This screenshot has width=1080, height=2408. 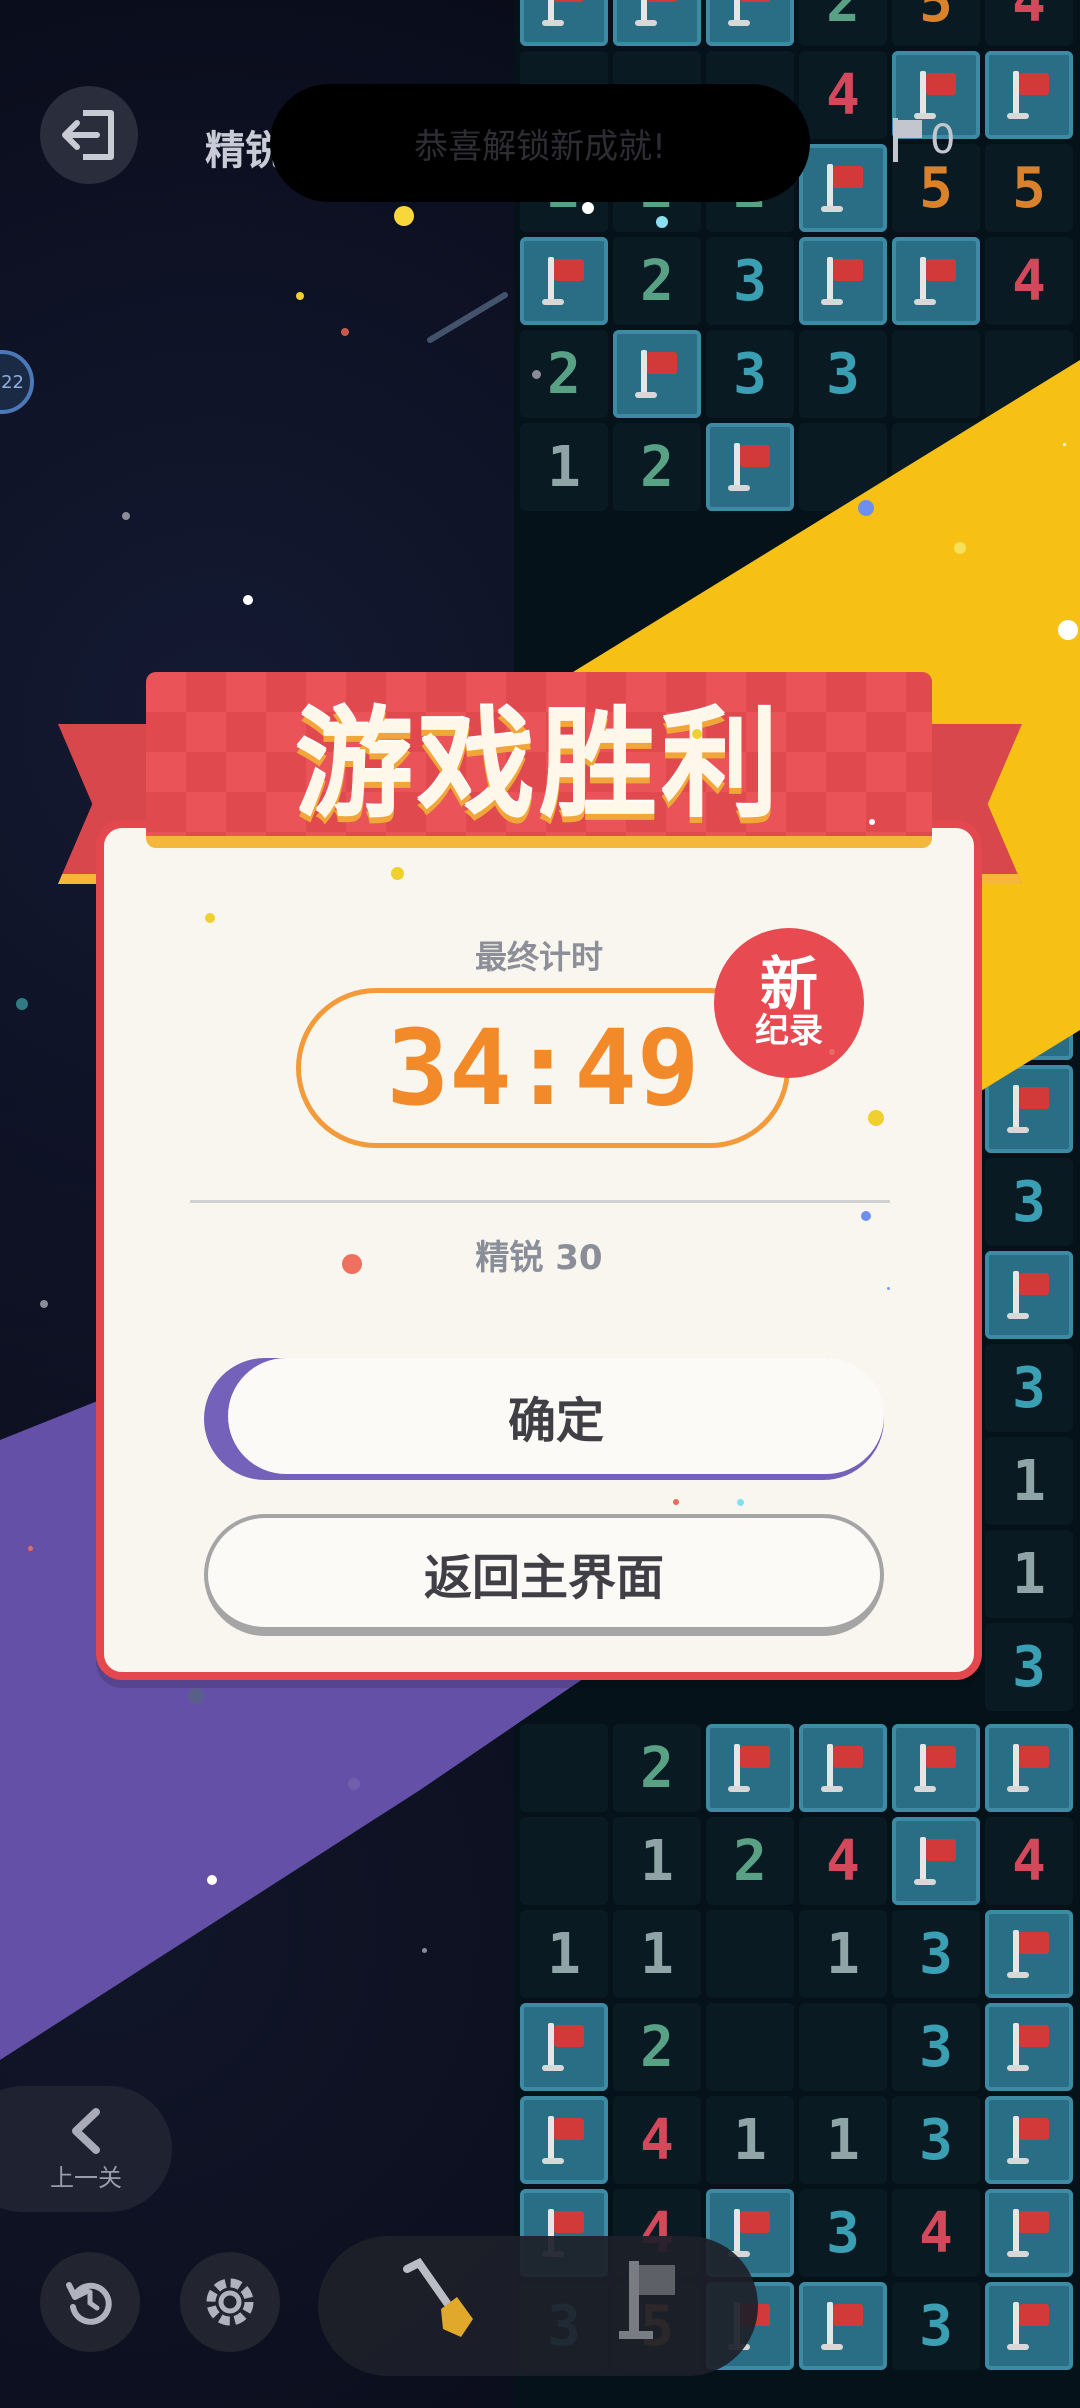 What do you see at coordinates (86, 2149) in the screenshot?
I see `previous-level-button: 上一关` at bounding box center [86, 2149].